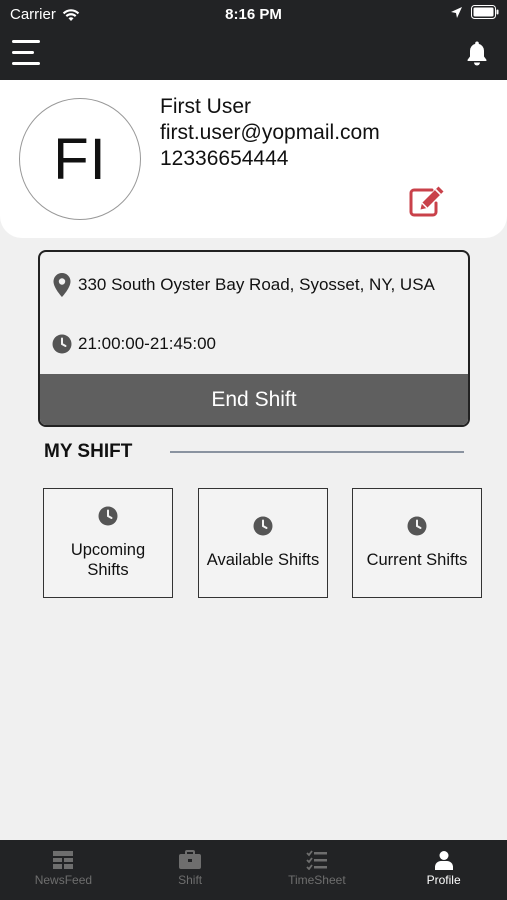  What do you see at coordinates (26, 53) in the screenshot?
I see `hamburger-menu-icon` at bounding box center [26, 53].